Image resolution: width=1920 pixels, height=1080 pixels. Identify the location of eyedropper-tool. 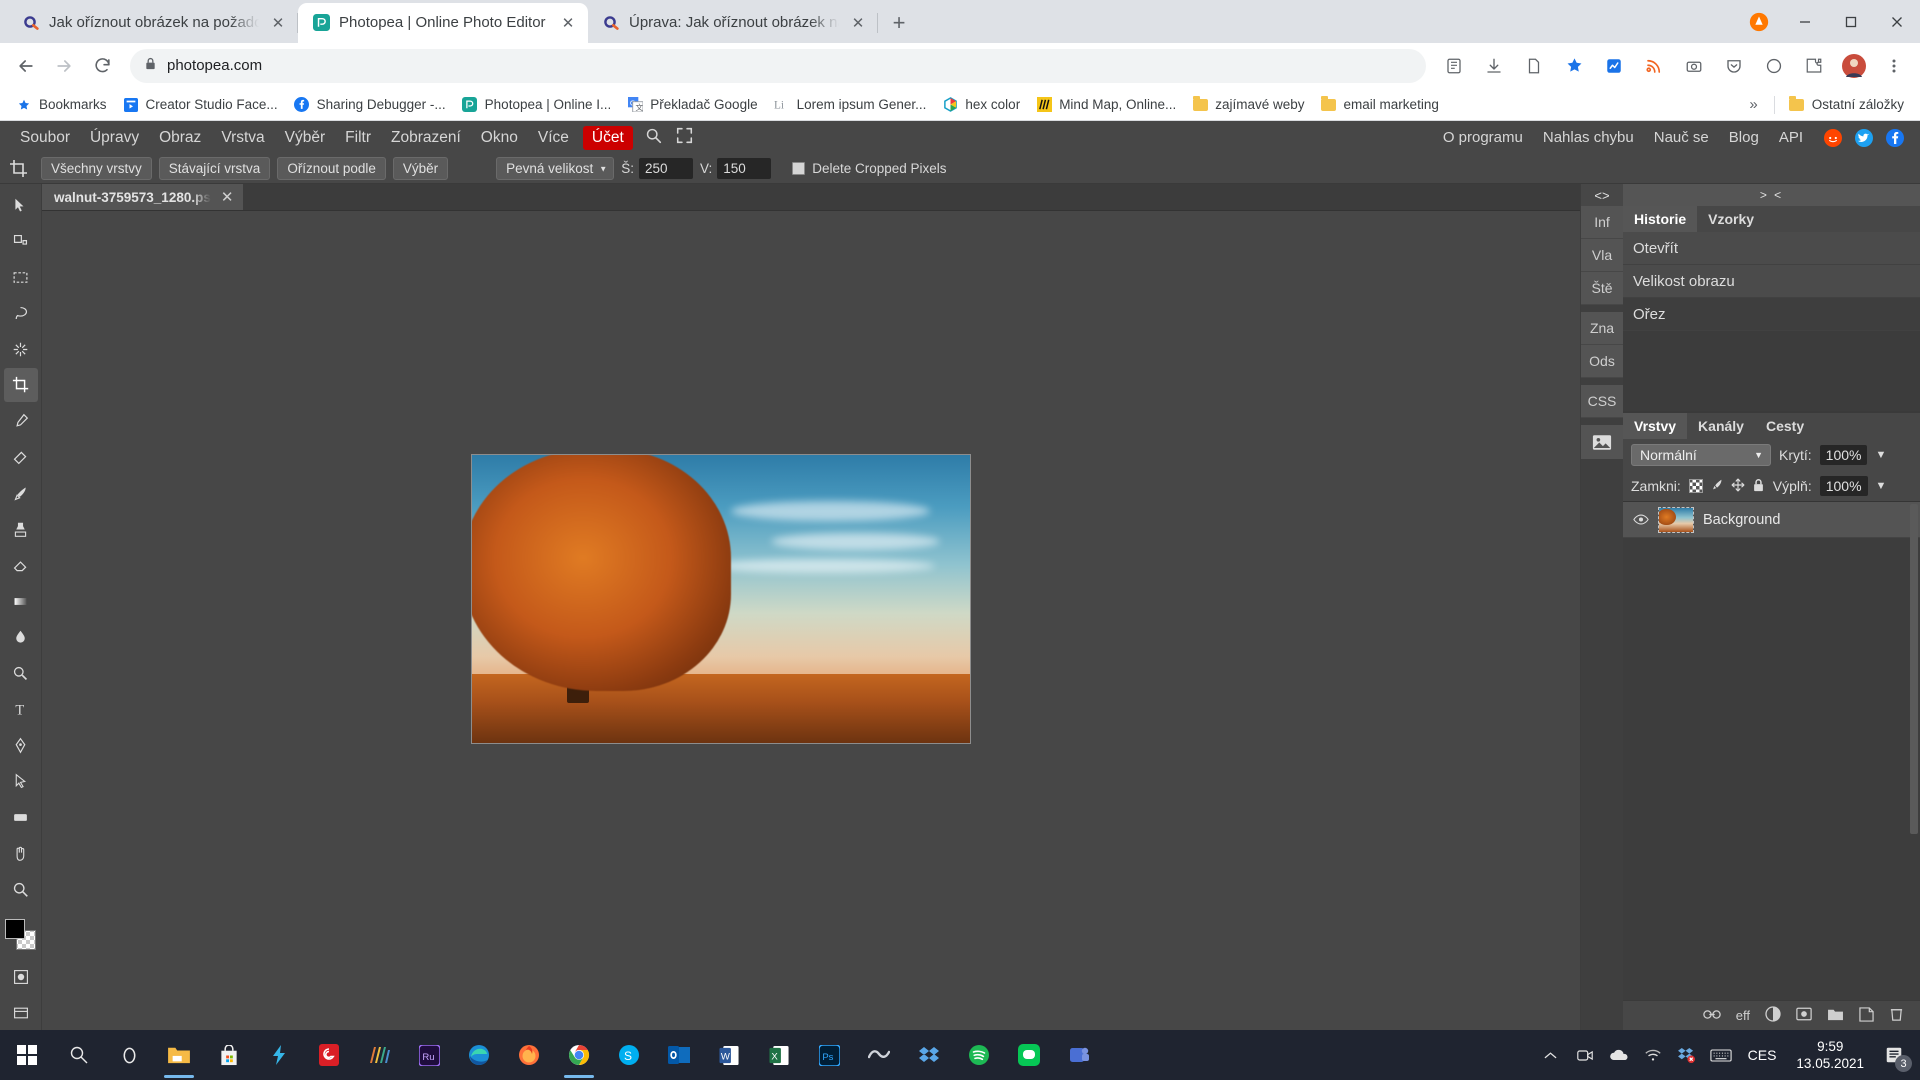
(21, 421).